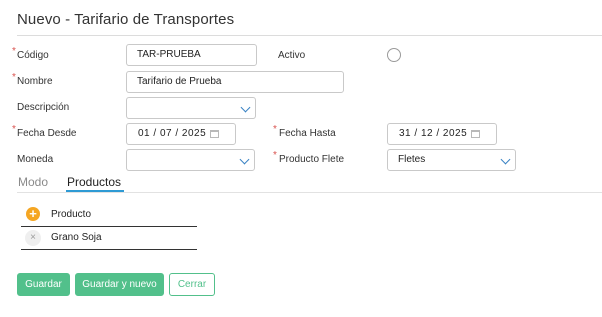 Image resolution: width=602 pixels, height=317 pixels. I want to click on codigo-input: TAR-PRUEBA, so click(191, 55).